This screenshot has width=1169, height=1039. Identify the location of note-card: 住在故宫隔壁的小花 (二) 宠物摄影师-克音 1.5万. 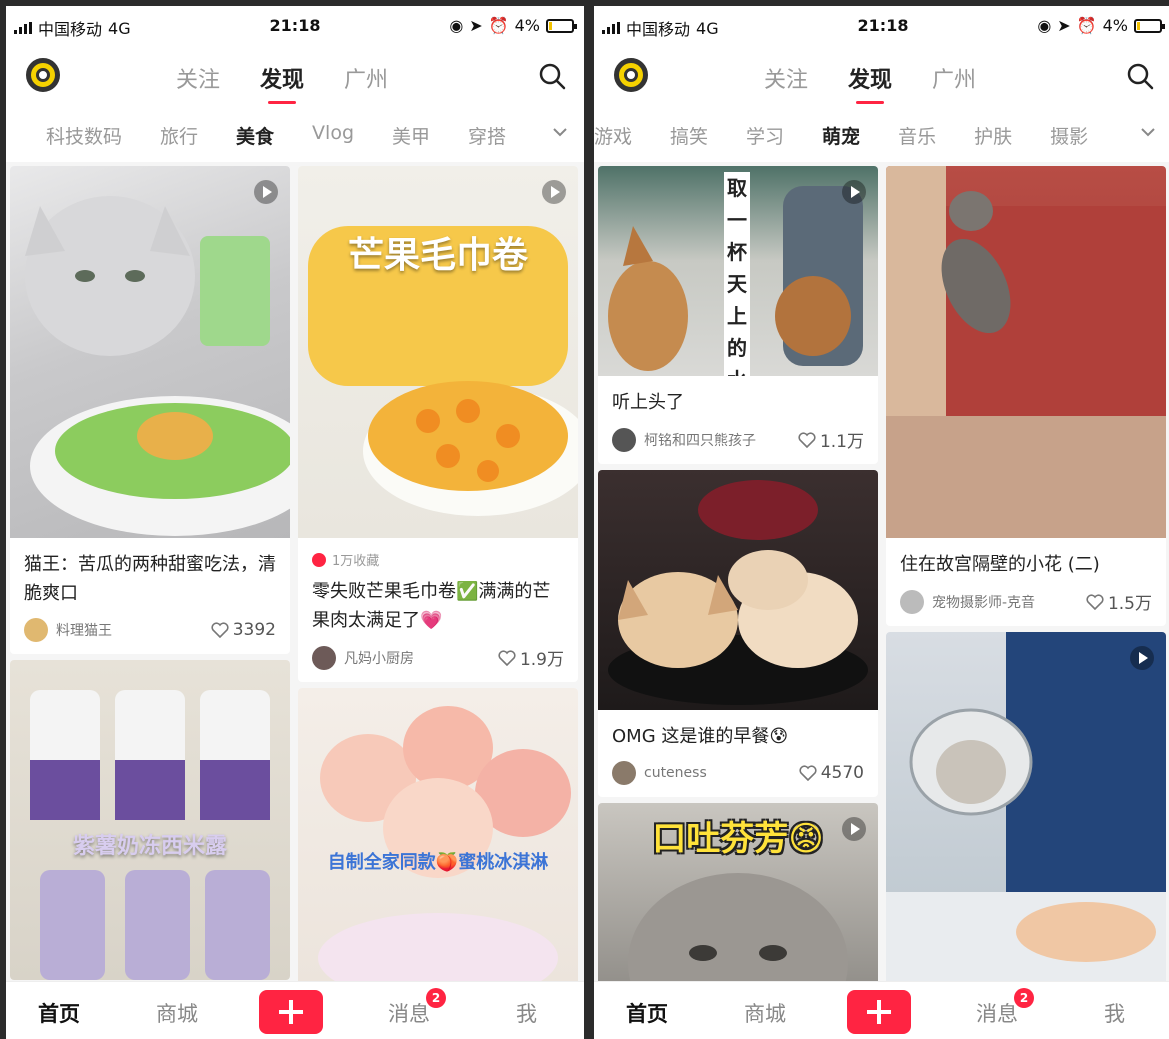
(1026, 396).